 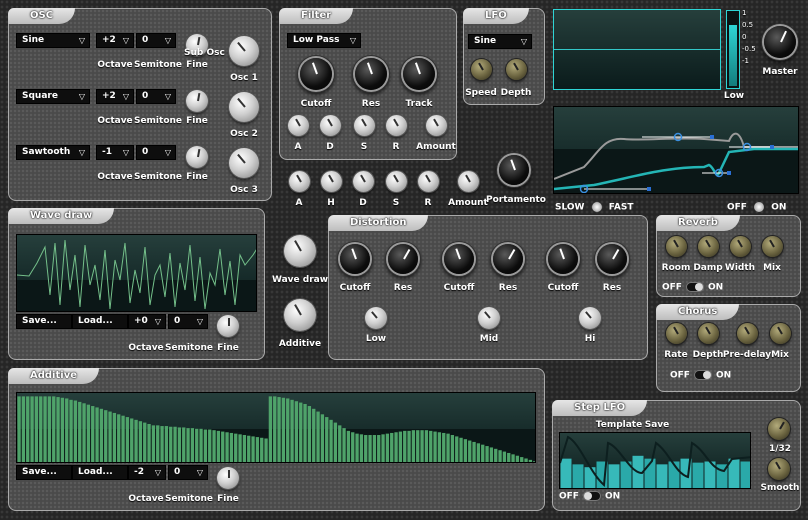 What do you see at coordinates (708, 246) in the screenshot?
I see `reverb-damp-knob` at bounding box center [708, 246].